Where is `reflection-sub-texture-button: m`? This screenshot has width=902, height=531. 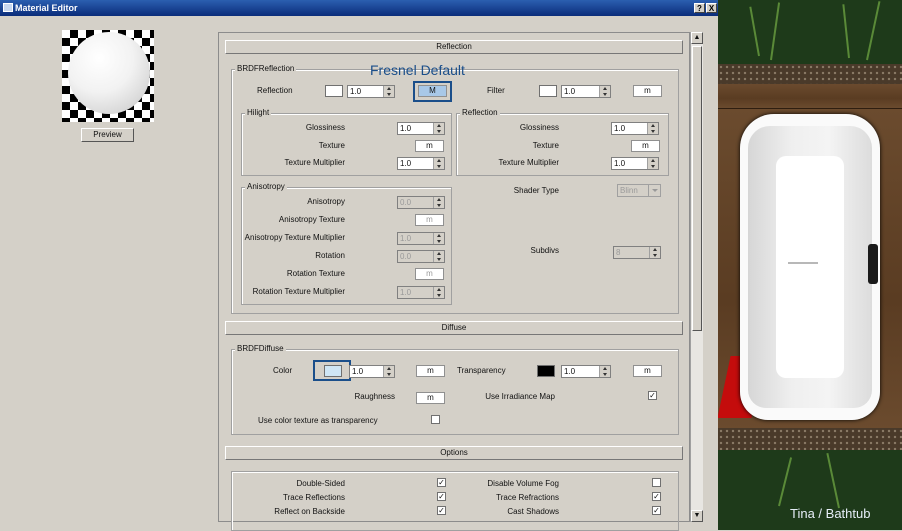 reflection-sub-texture-button: m is located at coordinates (645, 146).